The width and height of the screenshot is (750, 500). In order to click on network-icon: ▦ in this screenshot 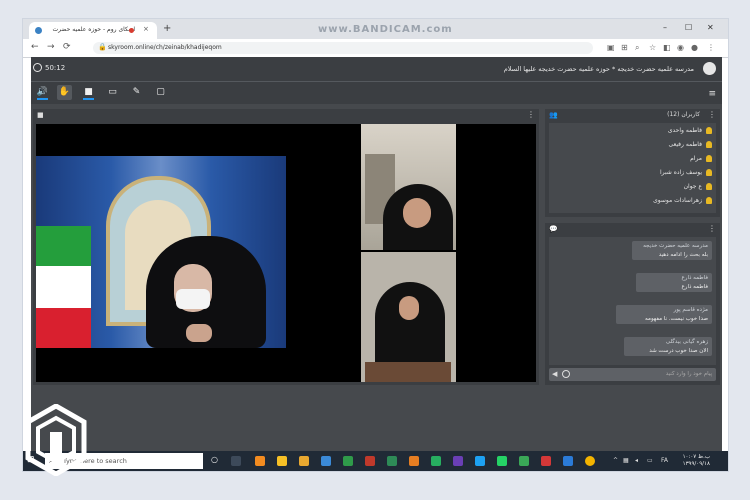, I will do `click(626, 460)`.